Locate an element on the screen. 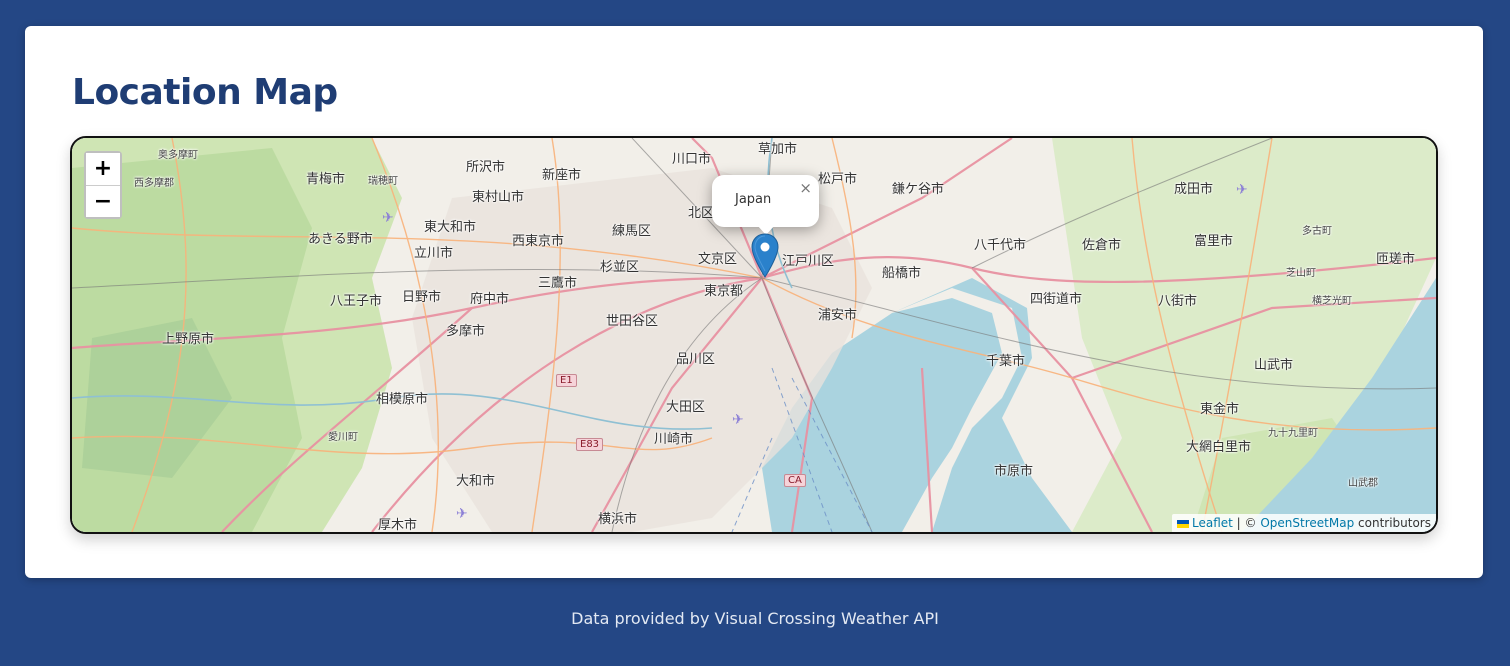  map-label: 北区 is located at coordinates (701, 213).